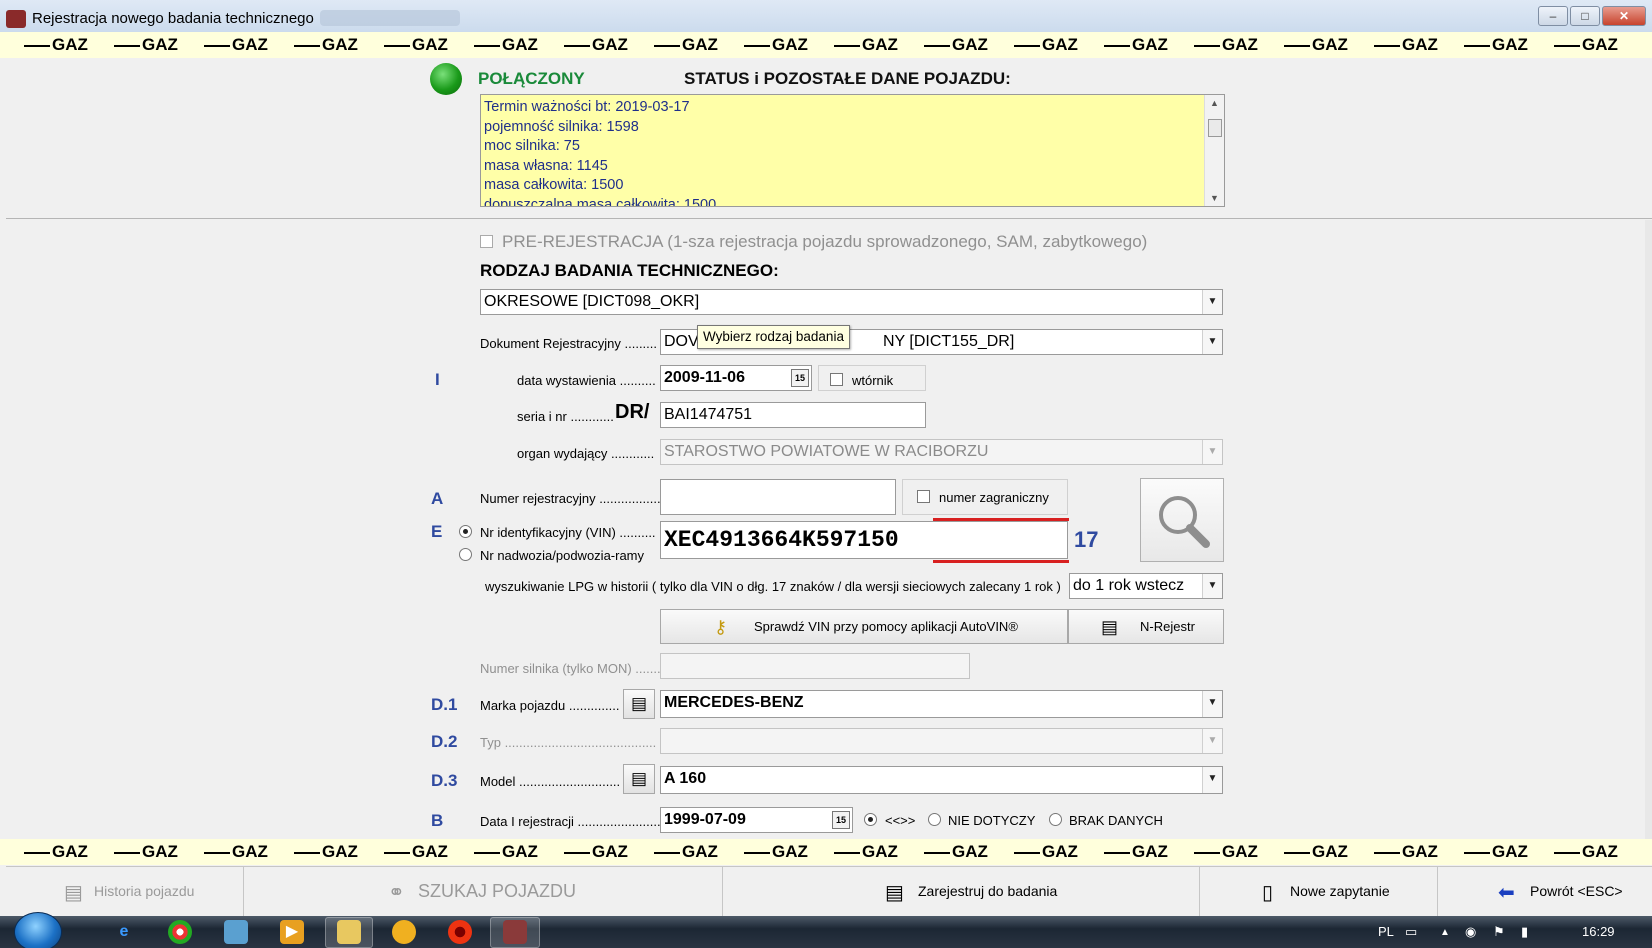  What do you see at coordinates (815, 666) in the screenshot?
I see `engine-number-input` at bounding box center [815, 666].